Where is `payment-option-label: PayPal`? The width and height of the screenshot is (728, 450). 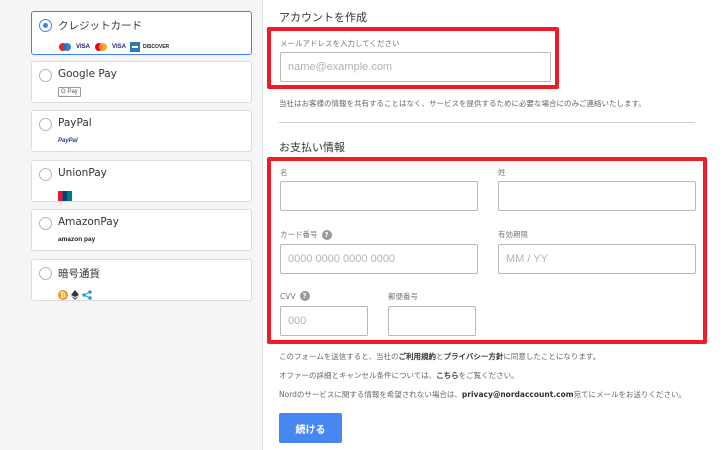
payment-option-label: PayPal is located at coordinates (75, 123).